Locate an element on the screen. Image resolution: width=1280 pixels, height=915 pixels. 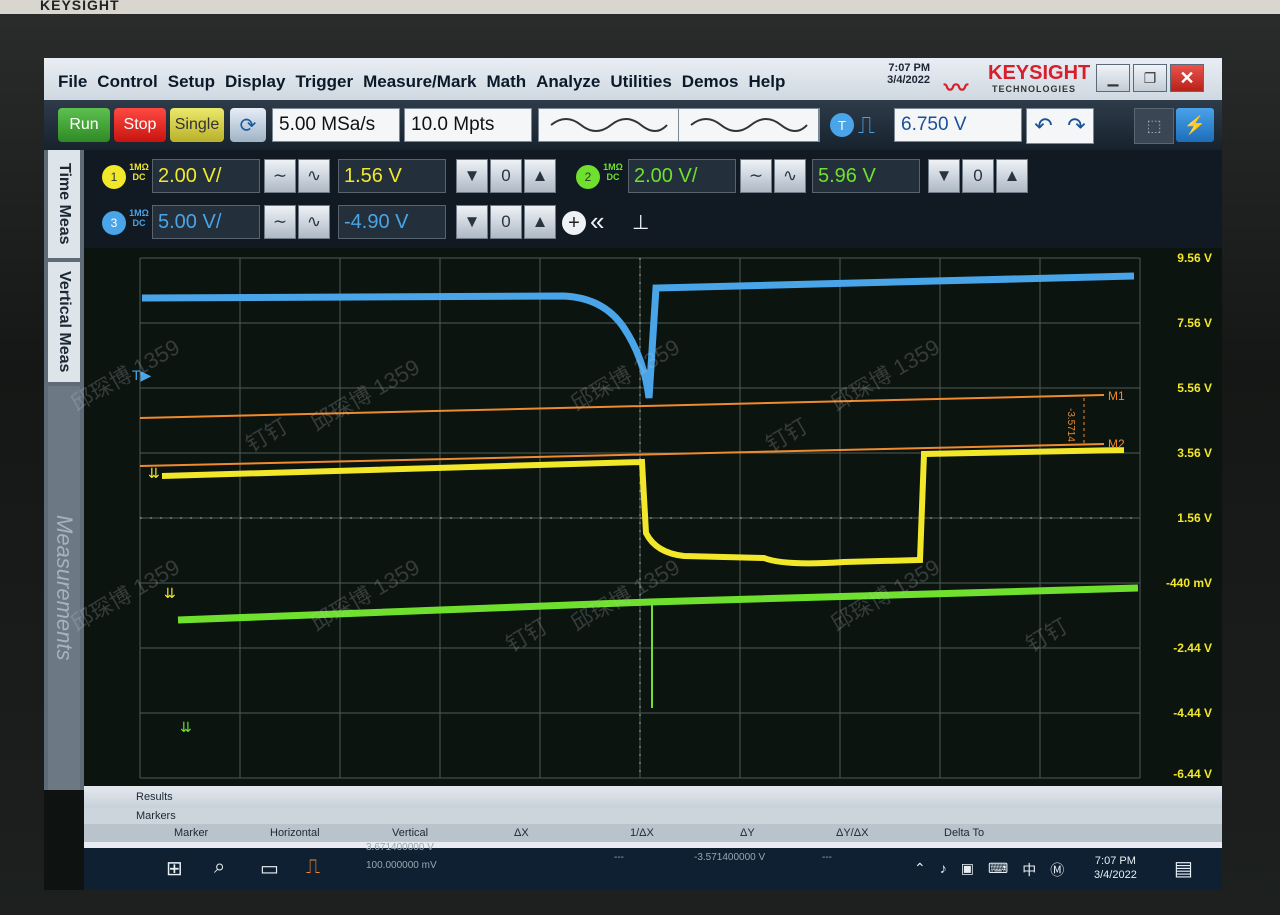
channel-1-down-icon: ▼ is located at coordinates (472, 176).